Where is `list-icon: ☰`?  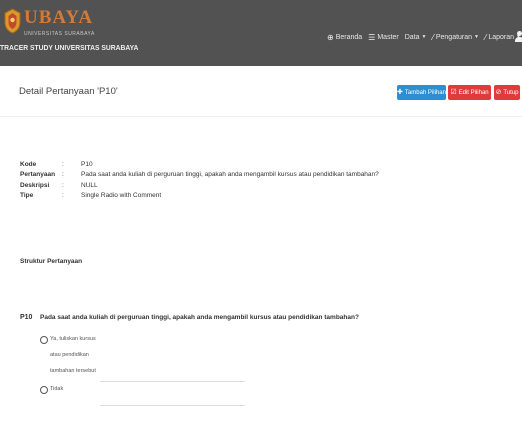 list-icon: ☰ is located at coordinates (372, 37).